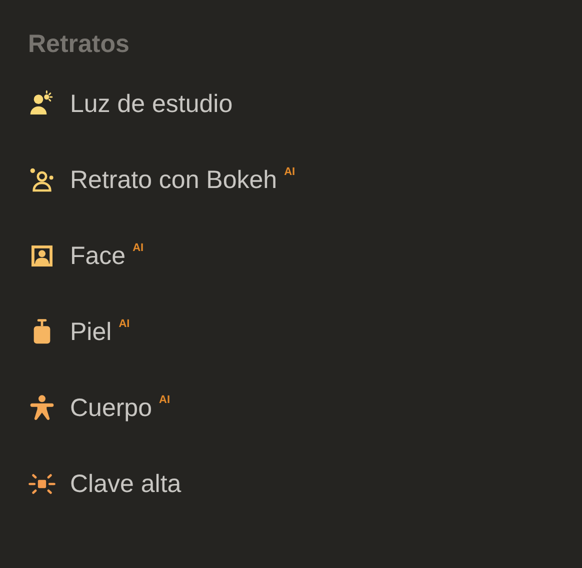 The image size is (582, 568). What do you see at coordinates (111, 408) in the screenshot?
I see `item-label: Cuerpo` at bounding box center [111, 408].